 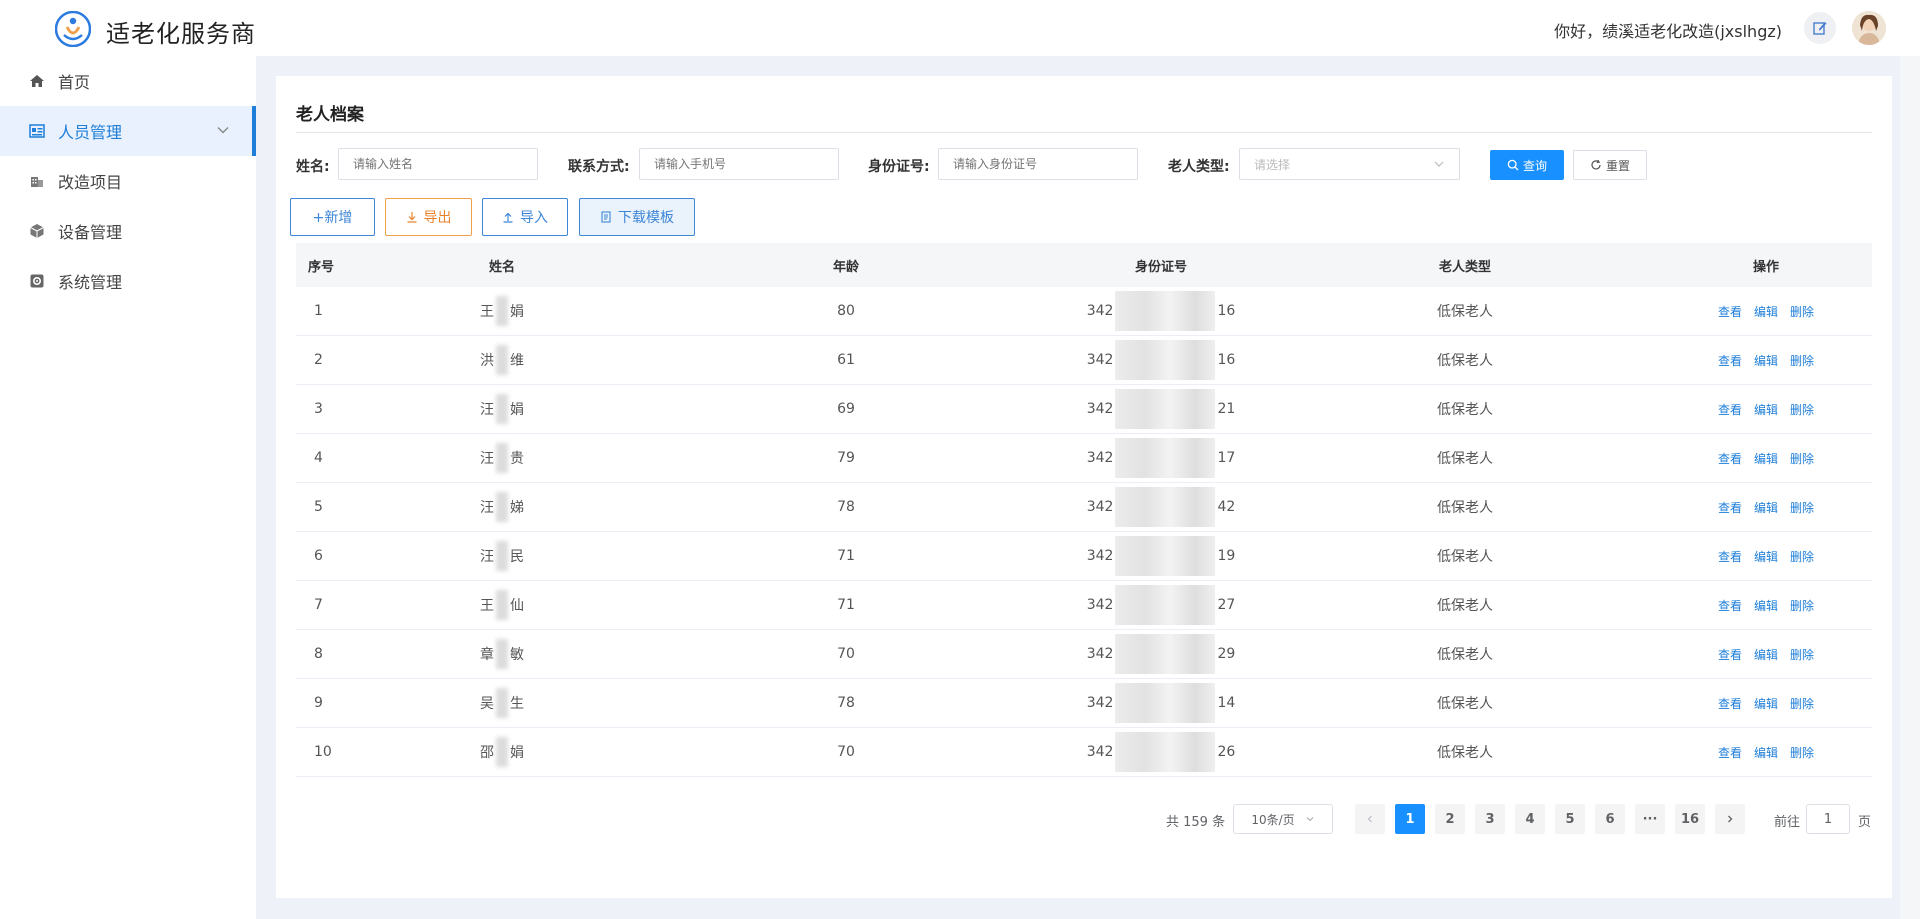 I want to click on download-template-button: 下载模板, so click(x=637, y=217).